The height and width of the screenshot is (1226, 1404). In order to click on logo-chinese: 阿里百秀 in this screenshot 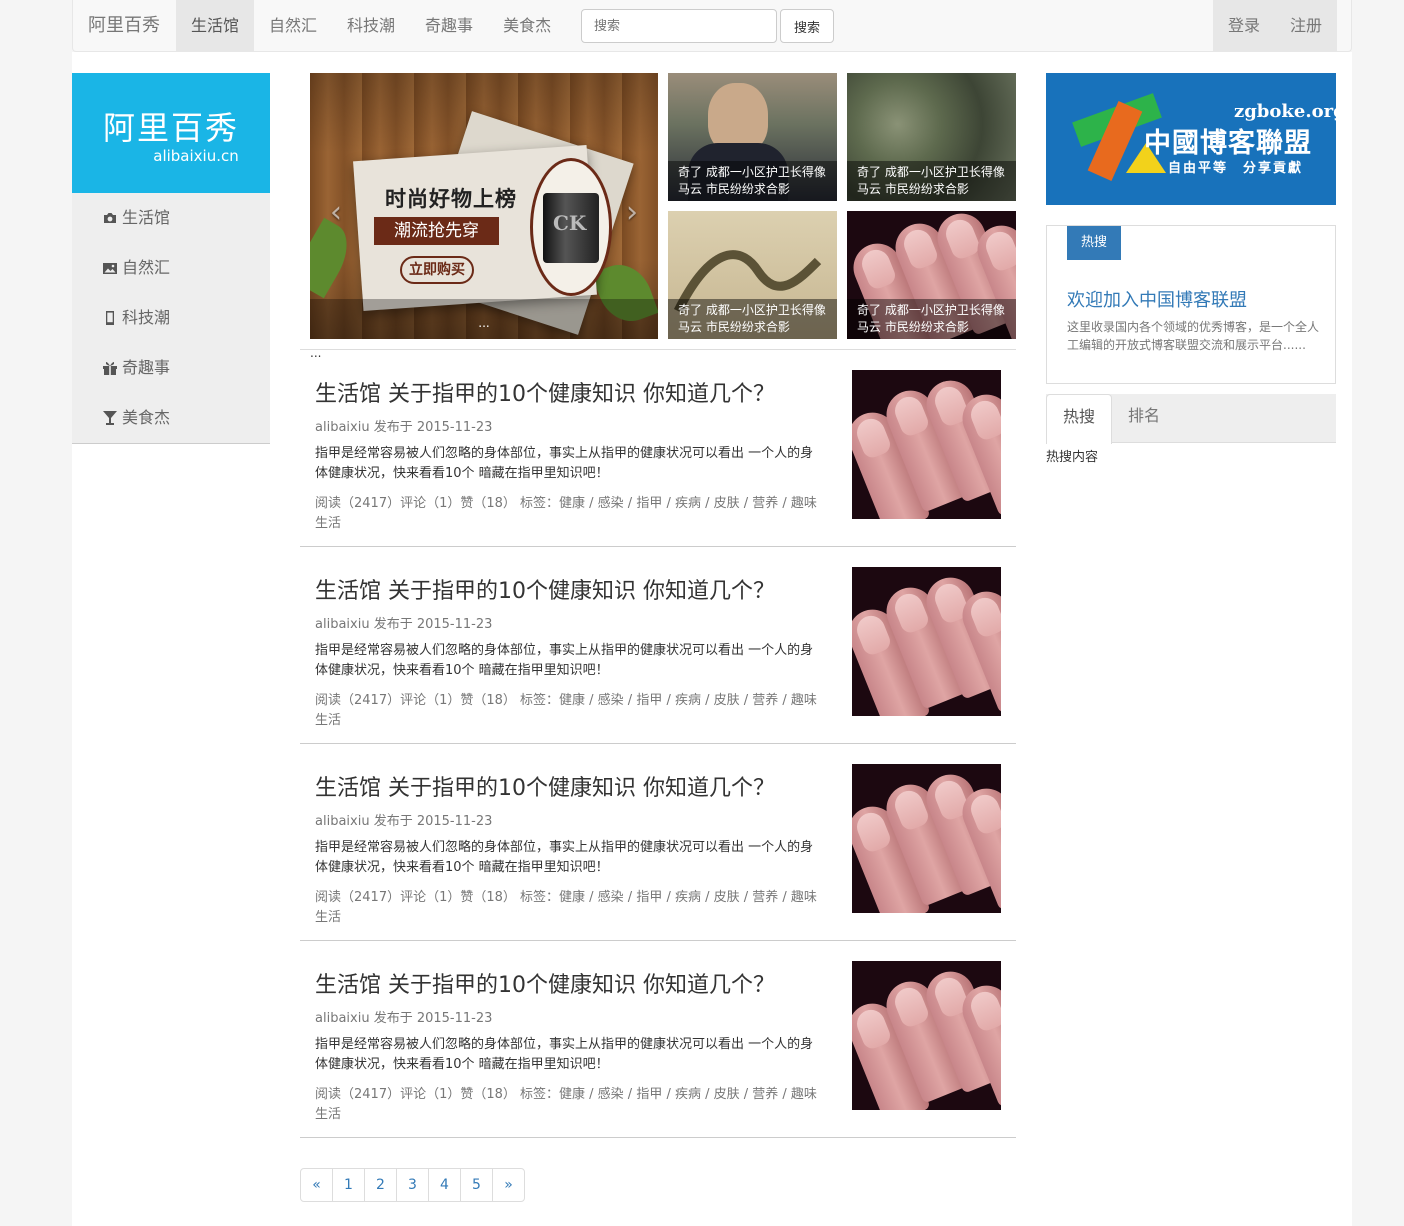, I will do `click(170, 128)`.